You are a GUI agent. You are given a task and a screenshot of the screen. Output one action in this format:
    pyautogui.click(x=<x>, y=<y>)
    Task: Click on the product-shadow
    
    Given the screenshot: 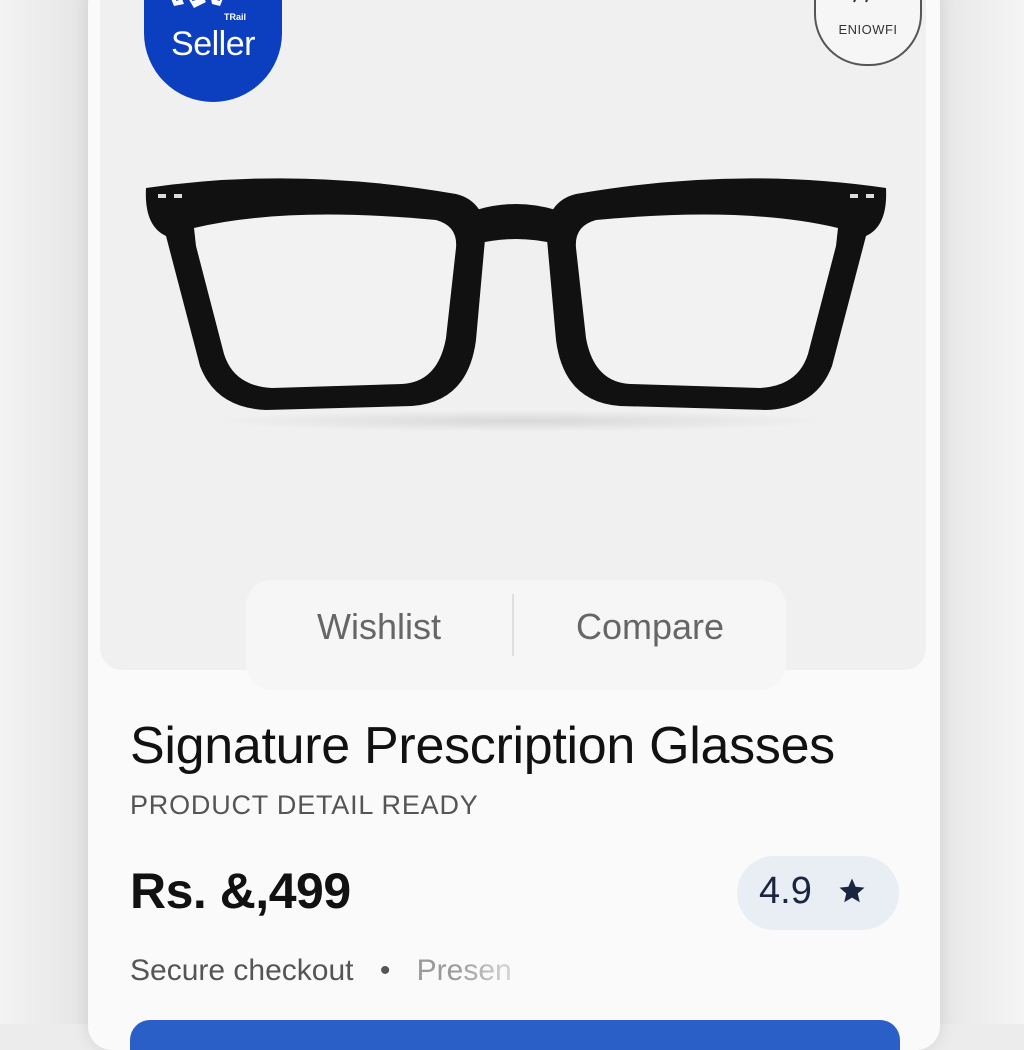 What is the action you would take?
    pyautogui.click(x=520, y=421)
    